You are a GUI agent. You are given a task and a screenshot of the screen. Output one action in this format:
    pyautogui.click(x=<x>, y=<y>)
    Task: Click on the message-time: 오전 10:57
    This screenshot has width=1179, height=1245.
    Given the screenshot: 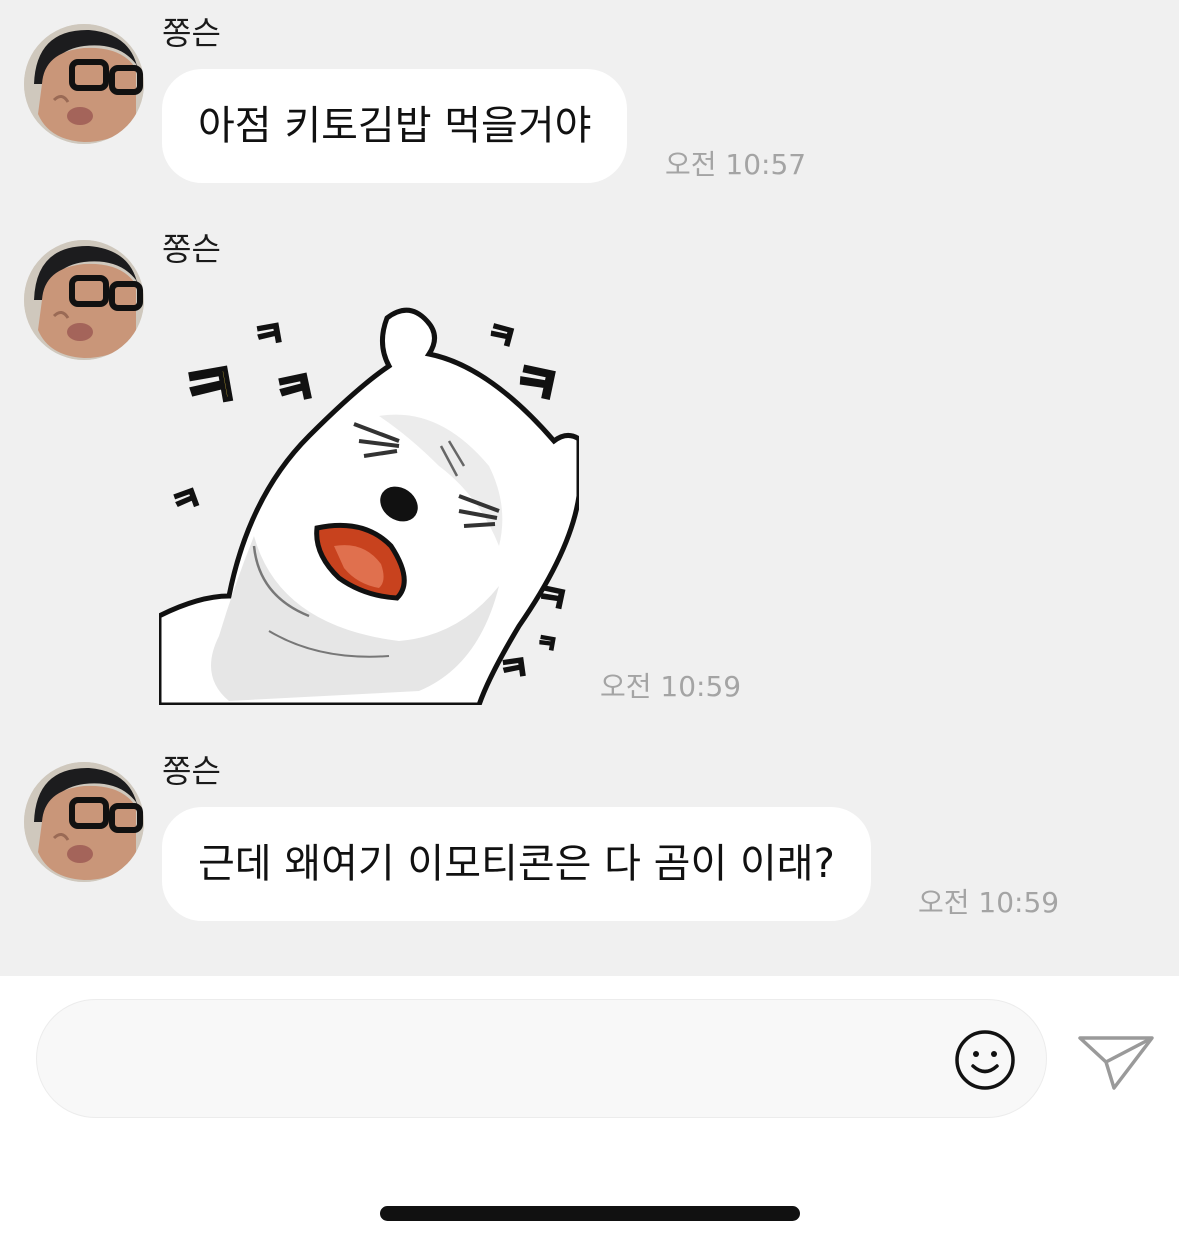 What is the action you would take?
    pyautogui.click(x=736, y=164)
    